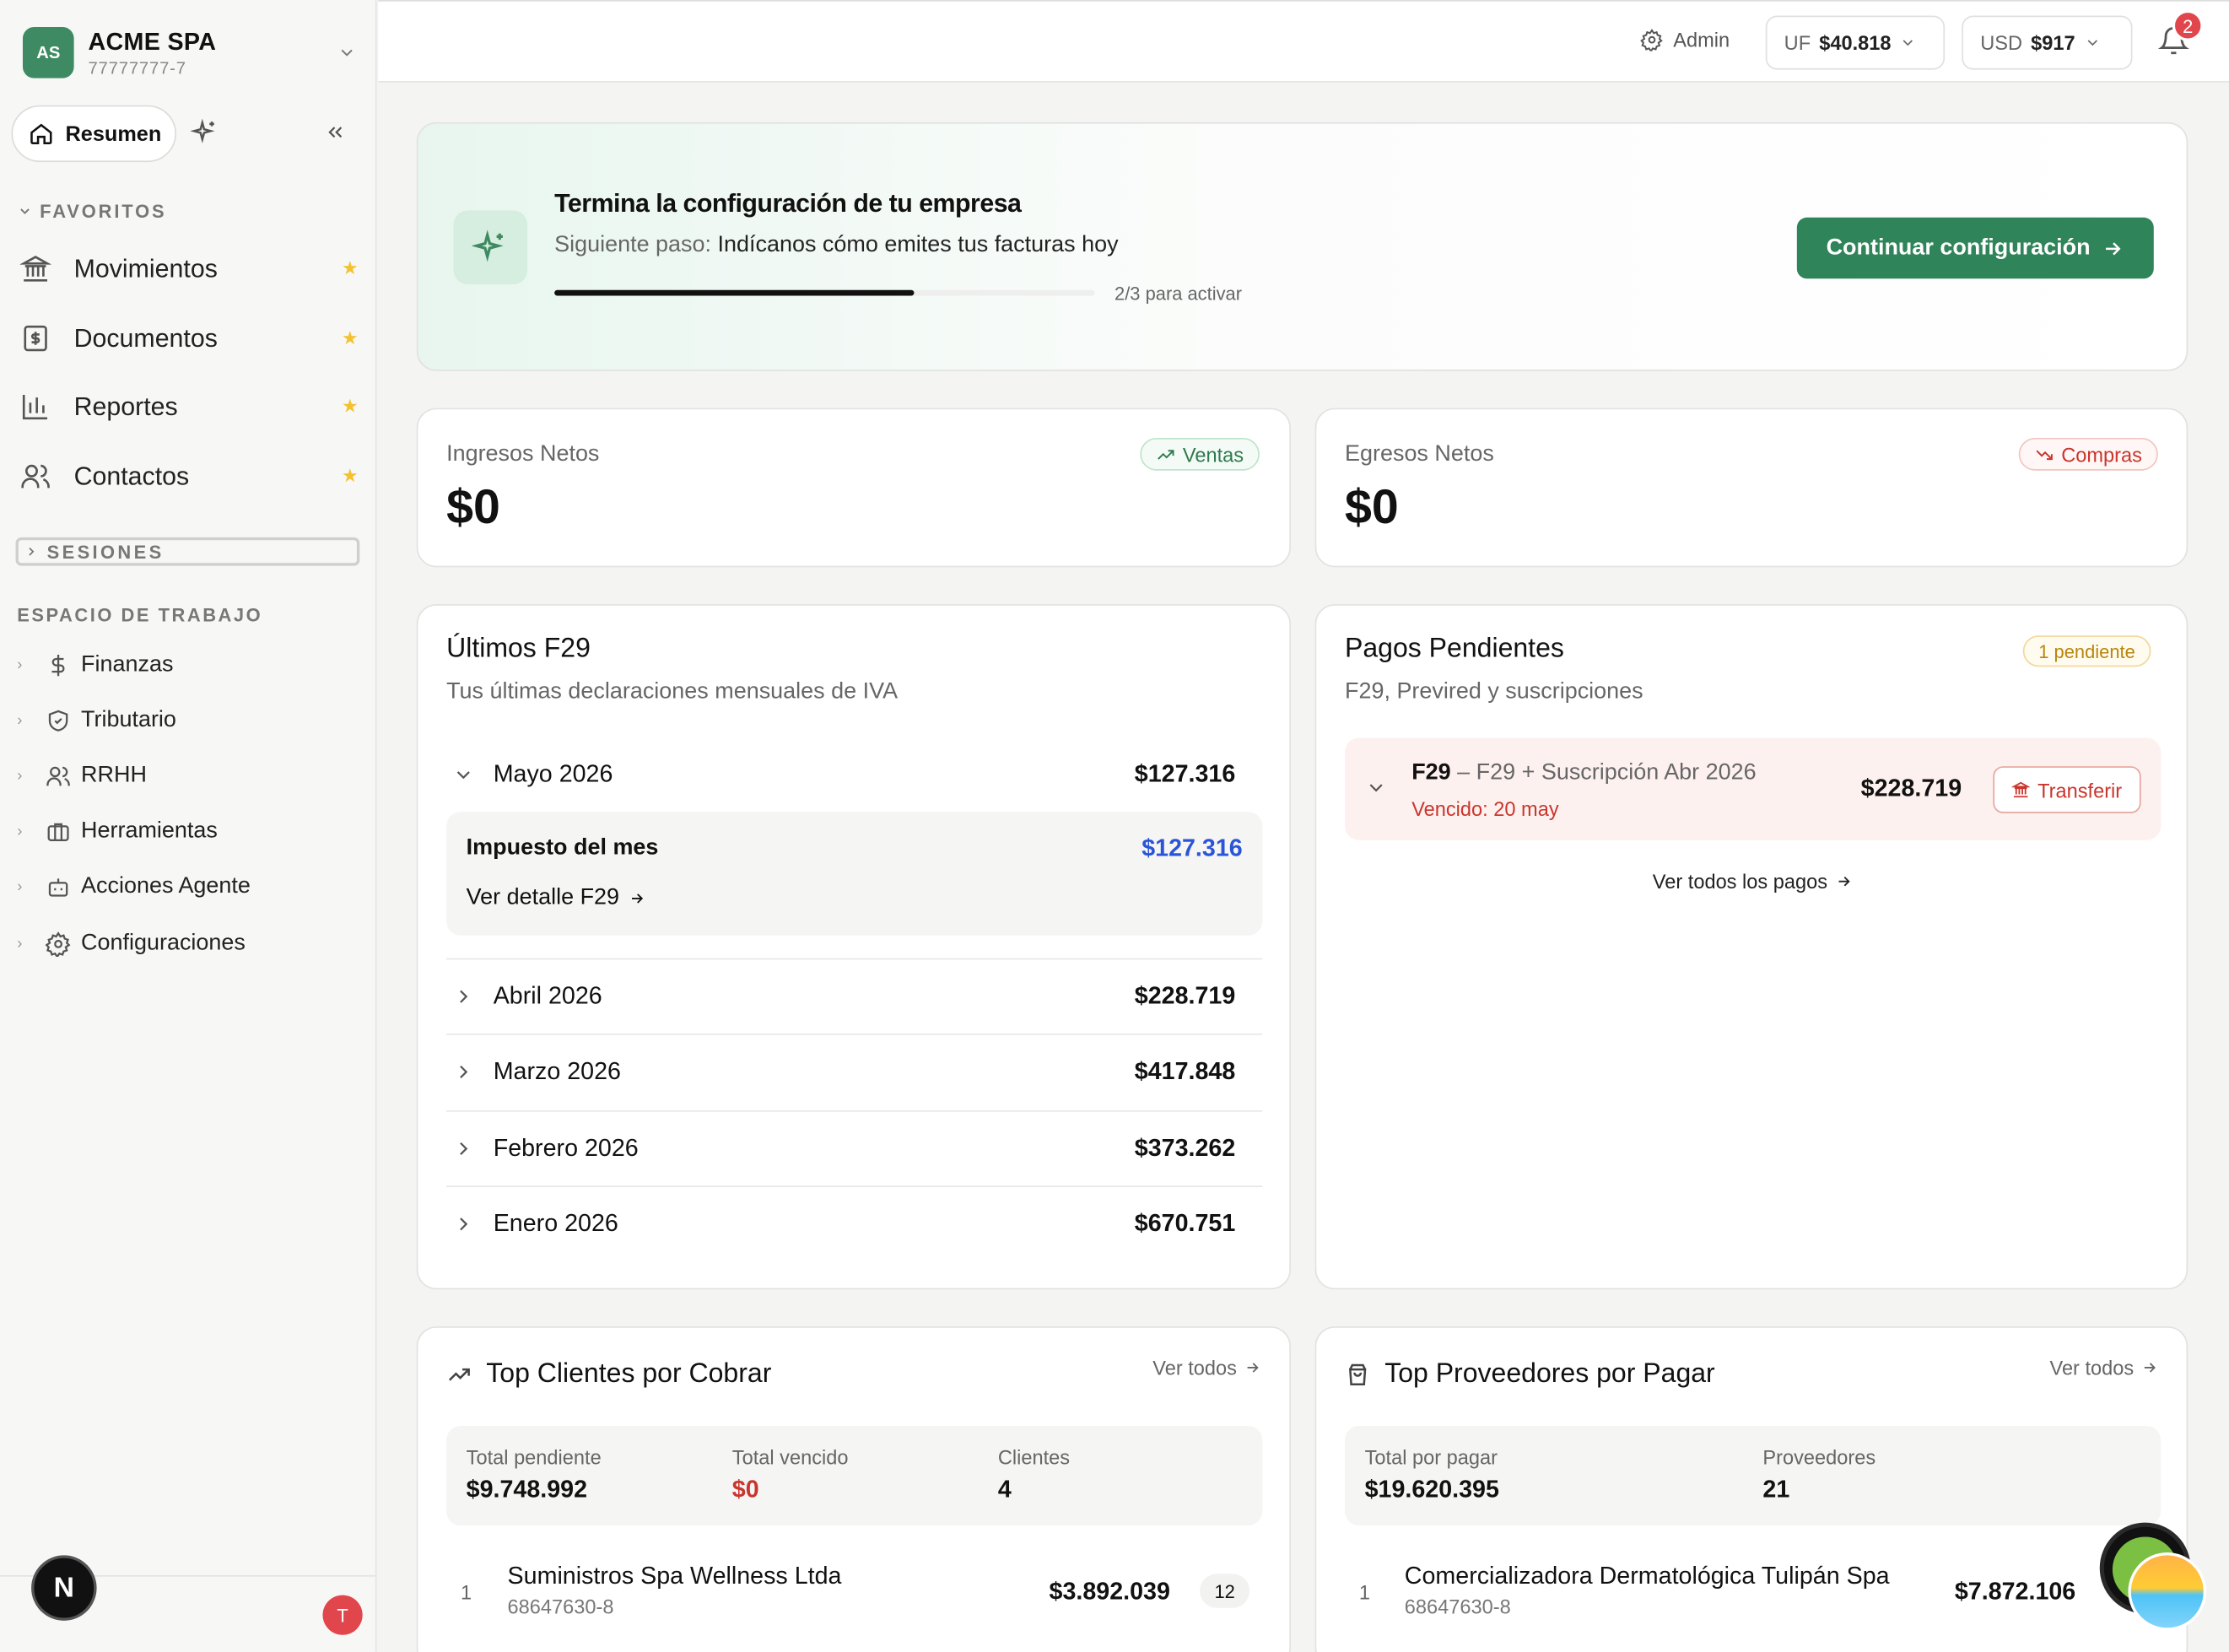 This screenshot has height=1652, width=2229. Describe the element at coordinates (1431, 773) in the screenshot. I see `payment-code: F29` at that location.